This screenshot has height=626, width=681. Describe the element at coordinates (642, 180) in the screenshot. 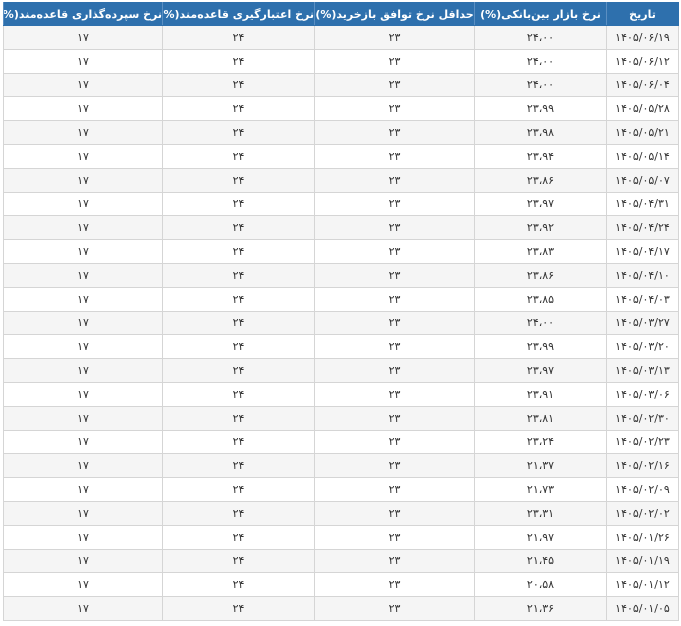

I see `cell-date: ۱۴۰۵/۰۵/۰۷` at that location.